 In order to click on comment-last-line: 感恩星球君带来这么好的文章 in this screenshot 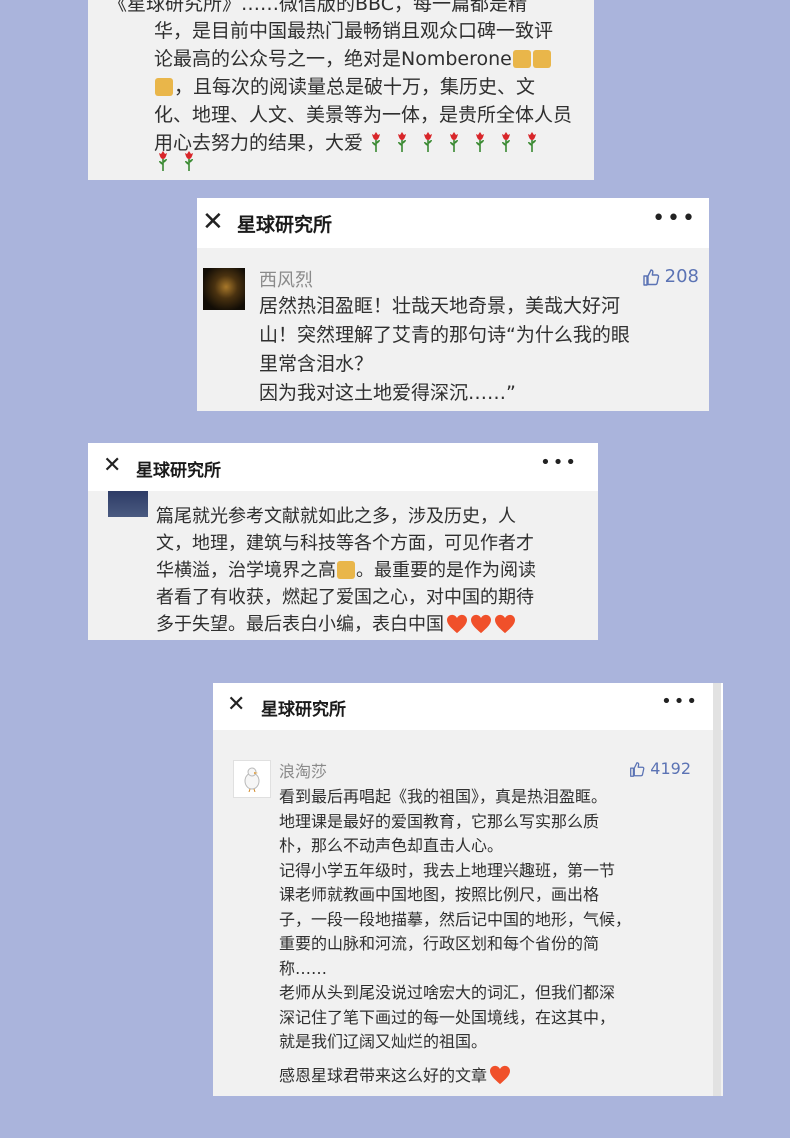, I will do `click(395, 1076)`.